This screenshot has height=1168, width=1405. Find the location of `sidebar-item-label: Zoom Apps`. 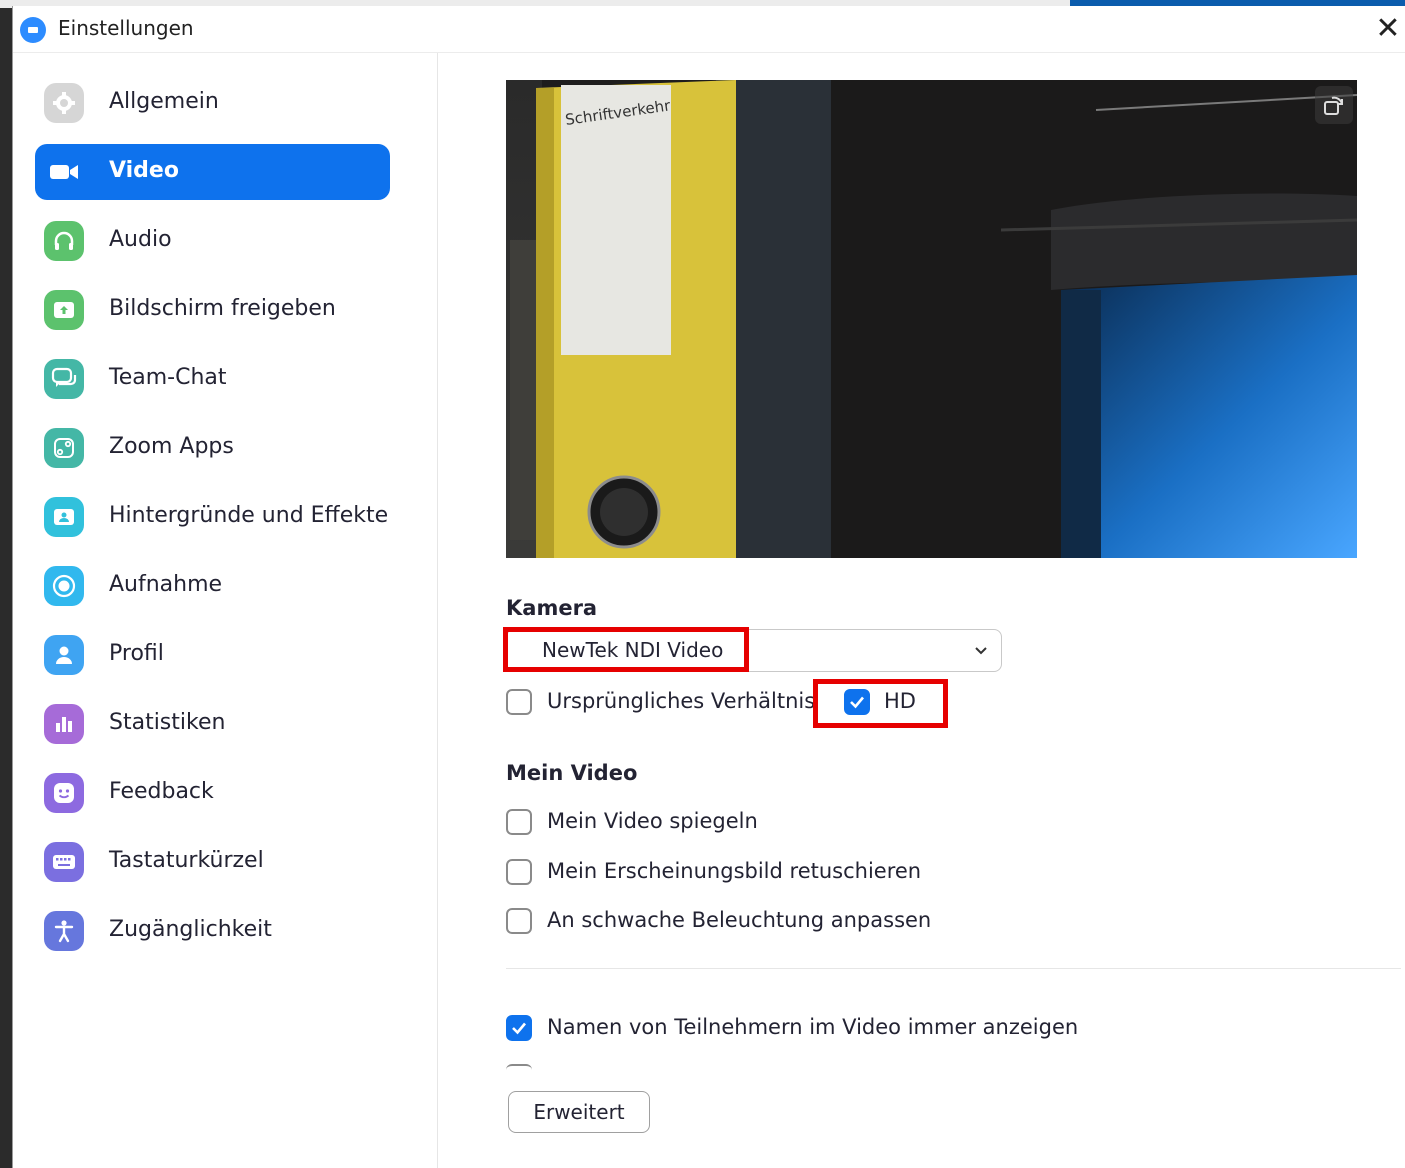

sidebar-item-label: Zoom Apps is located at coordinates (171, 446).